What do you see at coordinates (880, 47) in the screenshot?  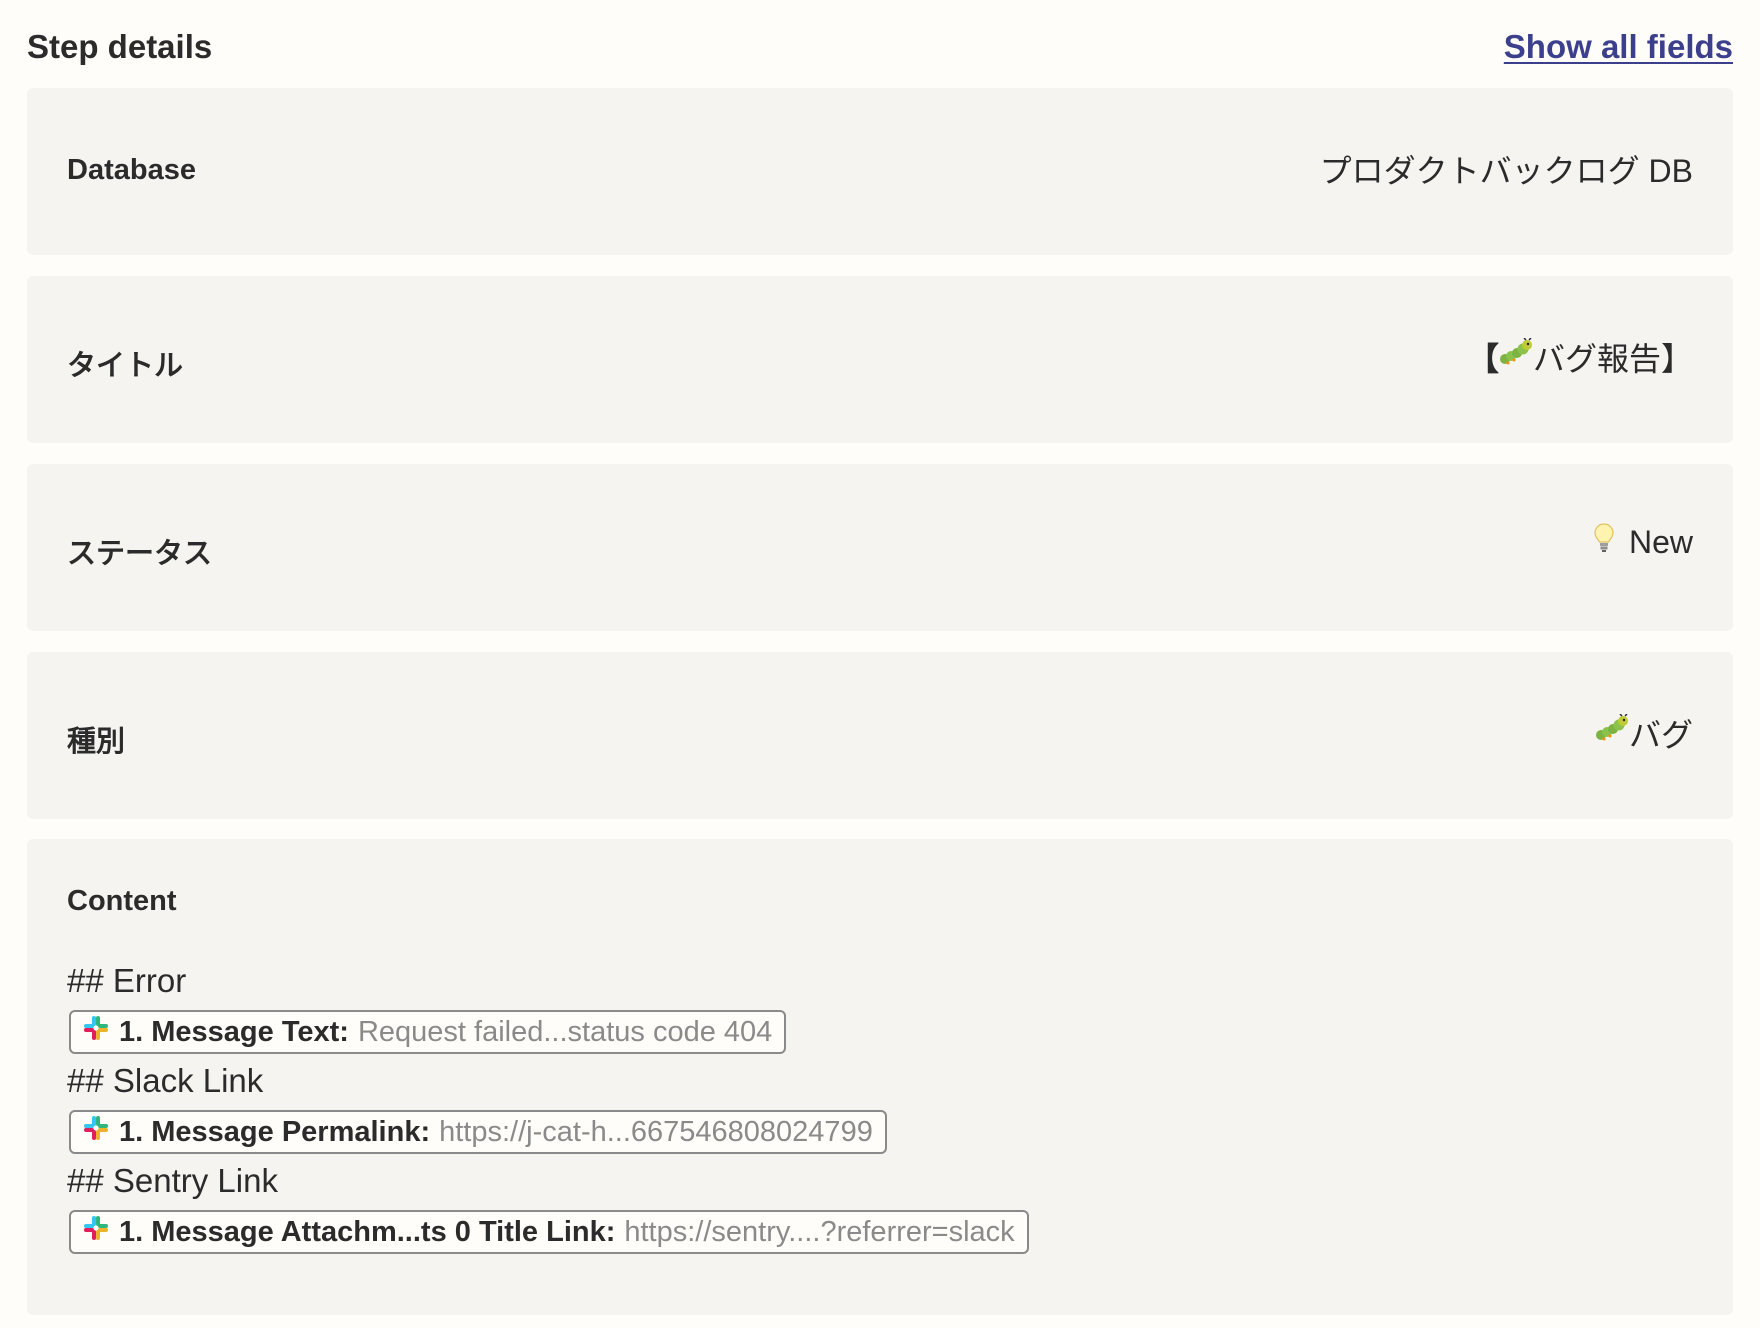 I see `step-details-header: Step details Show all fields` at bounding box center [880, 47].